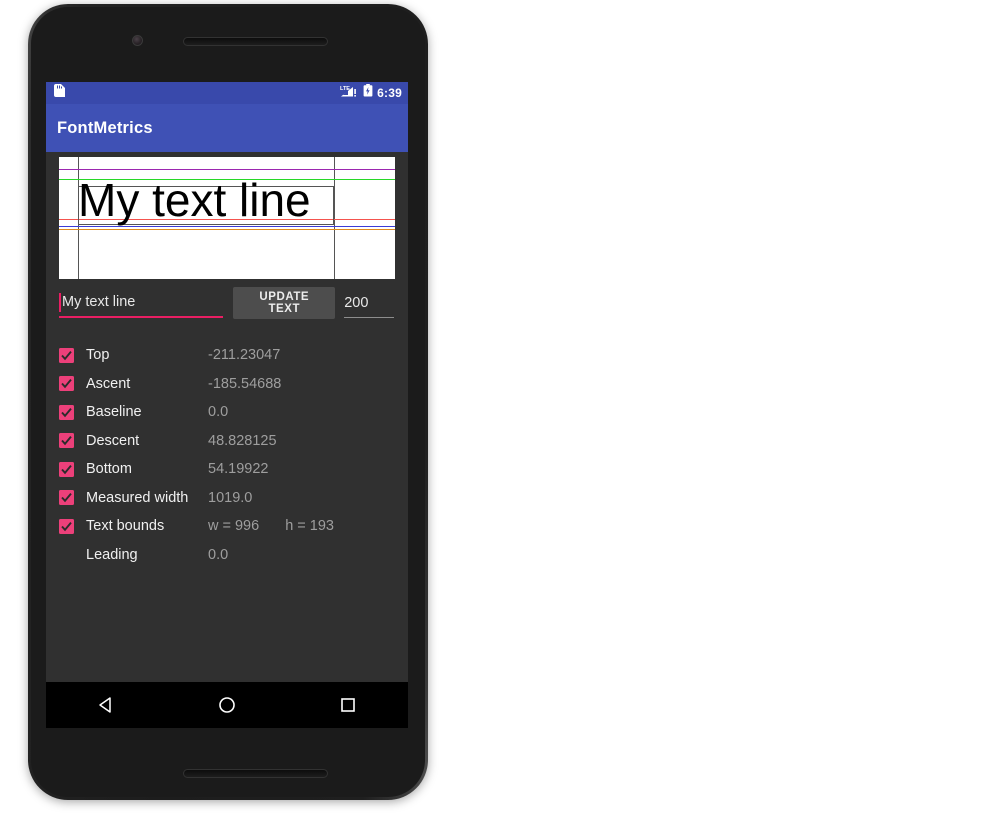  What do you see at coordinates (227, 303) in the screenshot?
I see `input-row: My text line UPDATE TEXT 200` at bounding box center [227, 303].